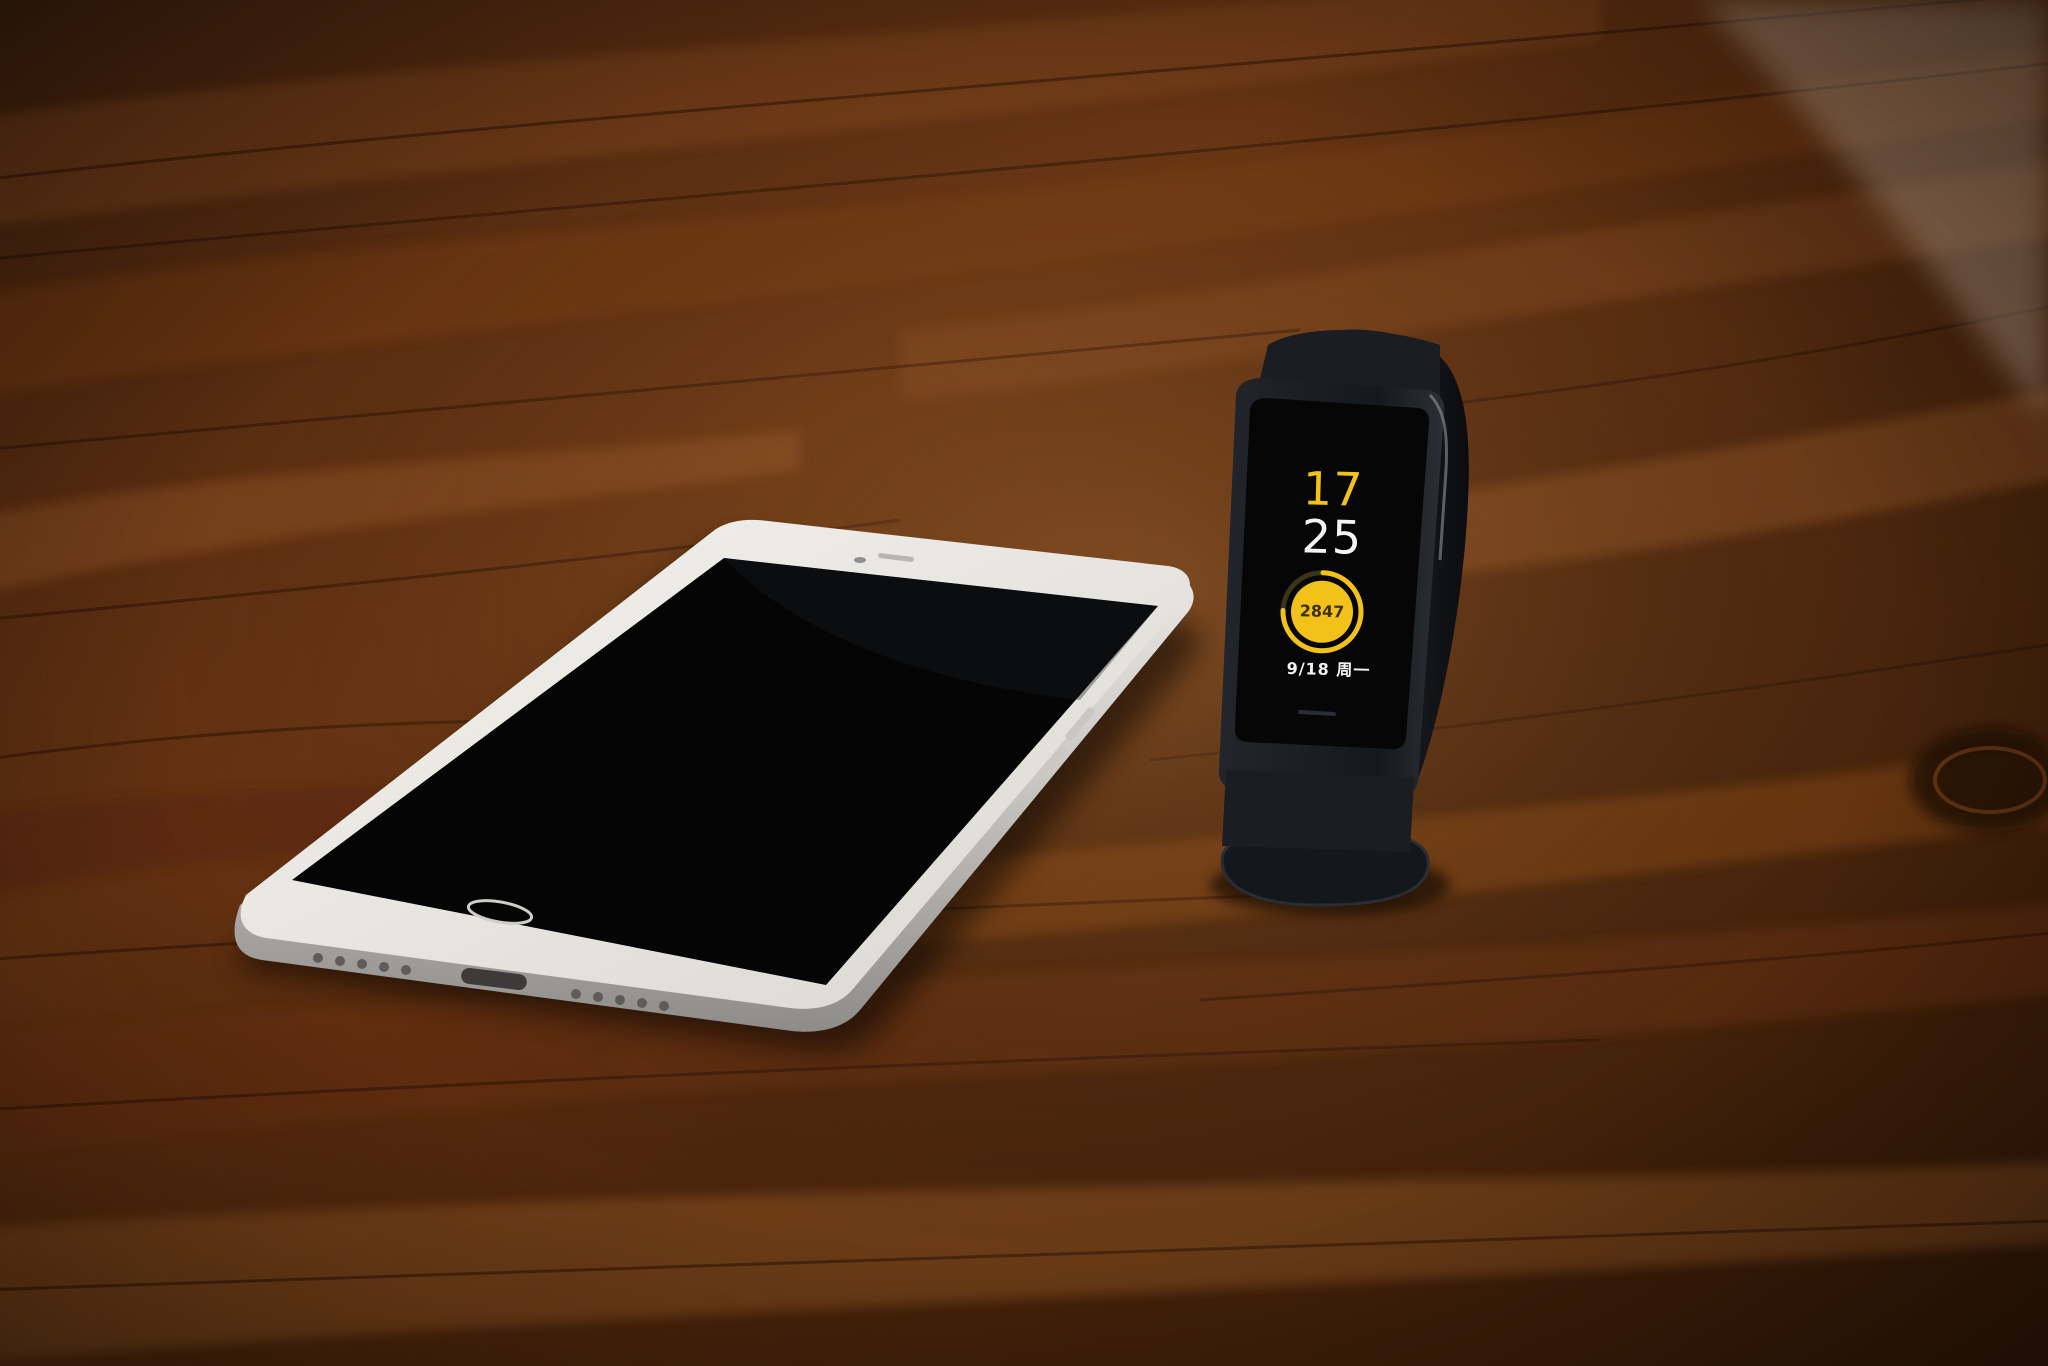 This screenshot has height=1366, width=2048. What do you see at coordinates (1318, 811) in the screenshot?
I see `band-lower-housing` at bounding box center [1318, 811].